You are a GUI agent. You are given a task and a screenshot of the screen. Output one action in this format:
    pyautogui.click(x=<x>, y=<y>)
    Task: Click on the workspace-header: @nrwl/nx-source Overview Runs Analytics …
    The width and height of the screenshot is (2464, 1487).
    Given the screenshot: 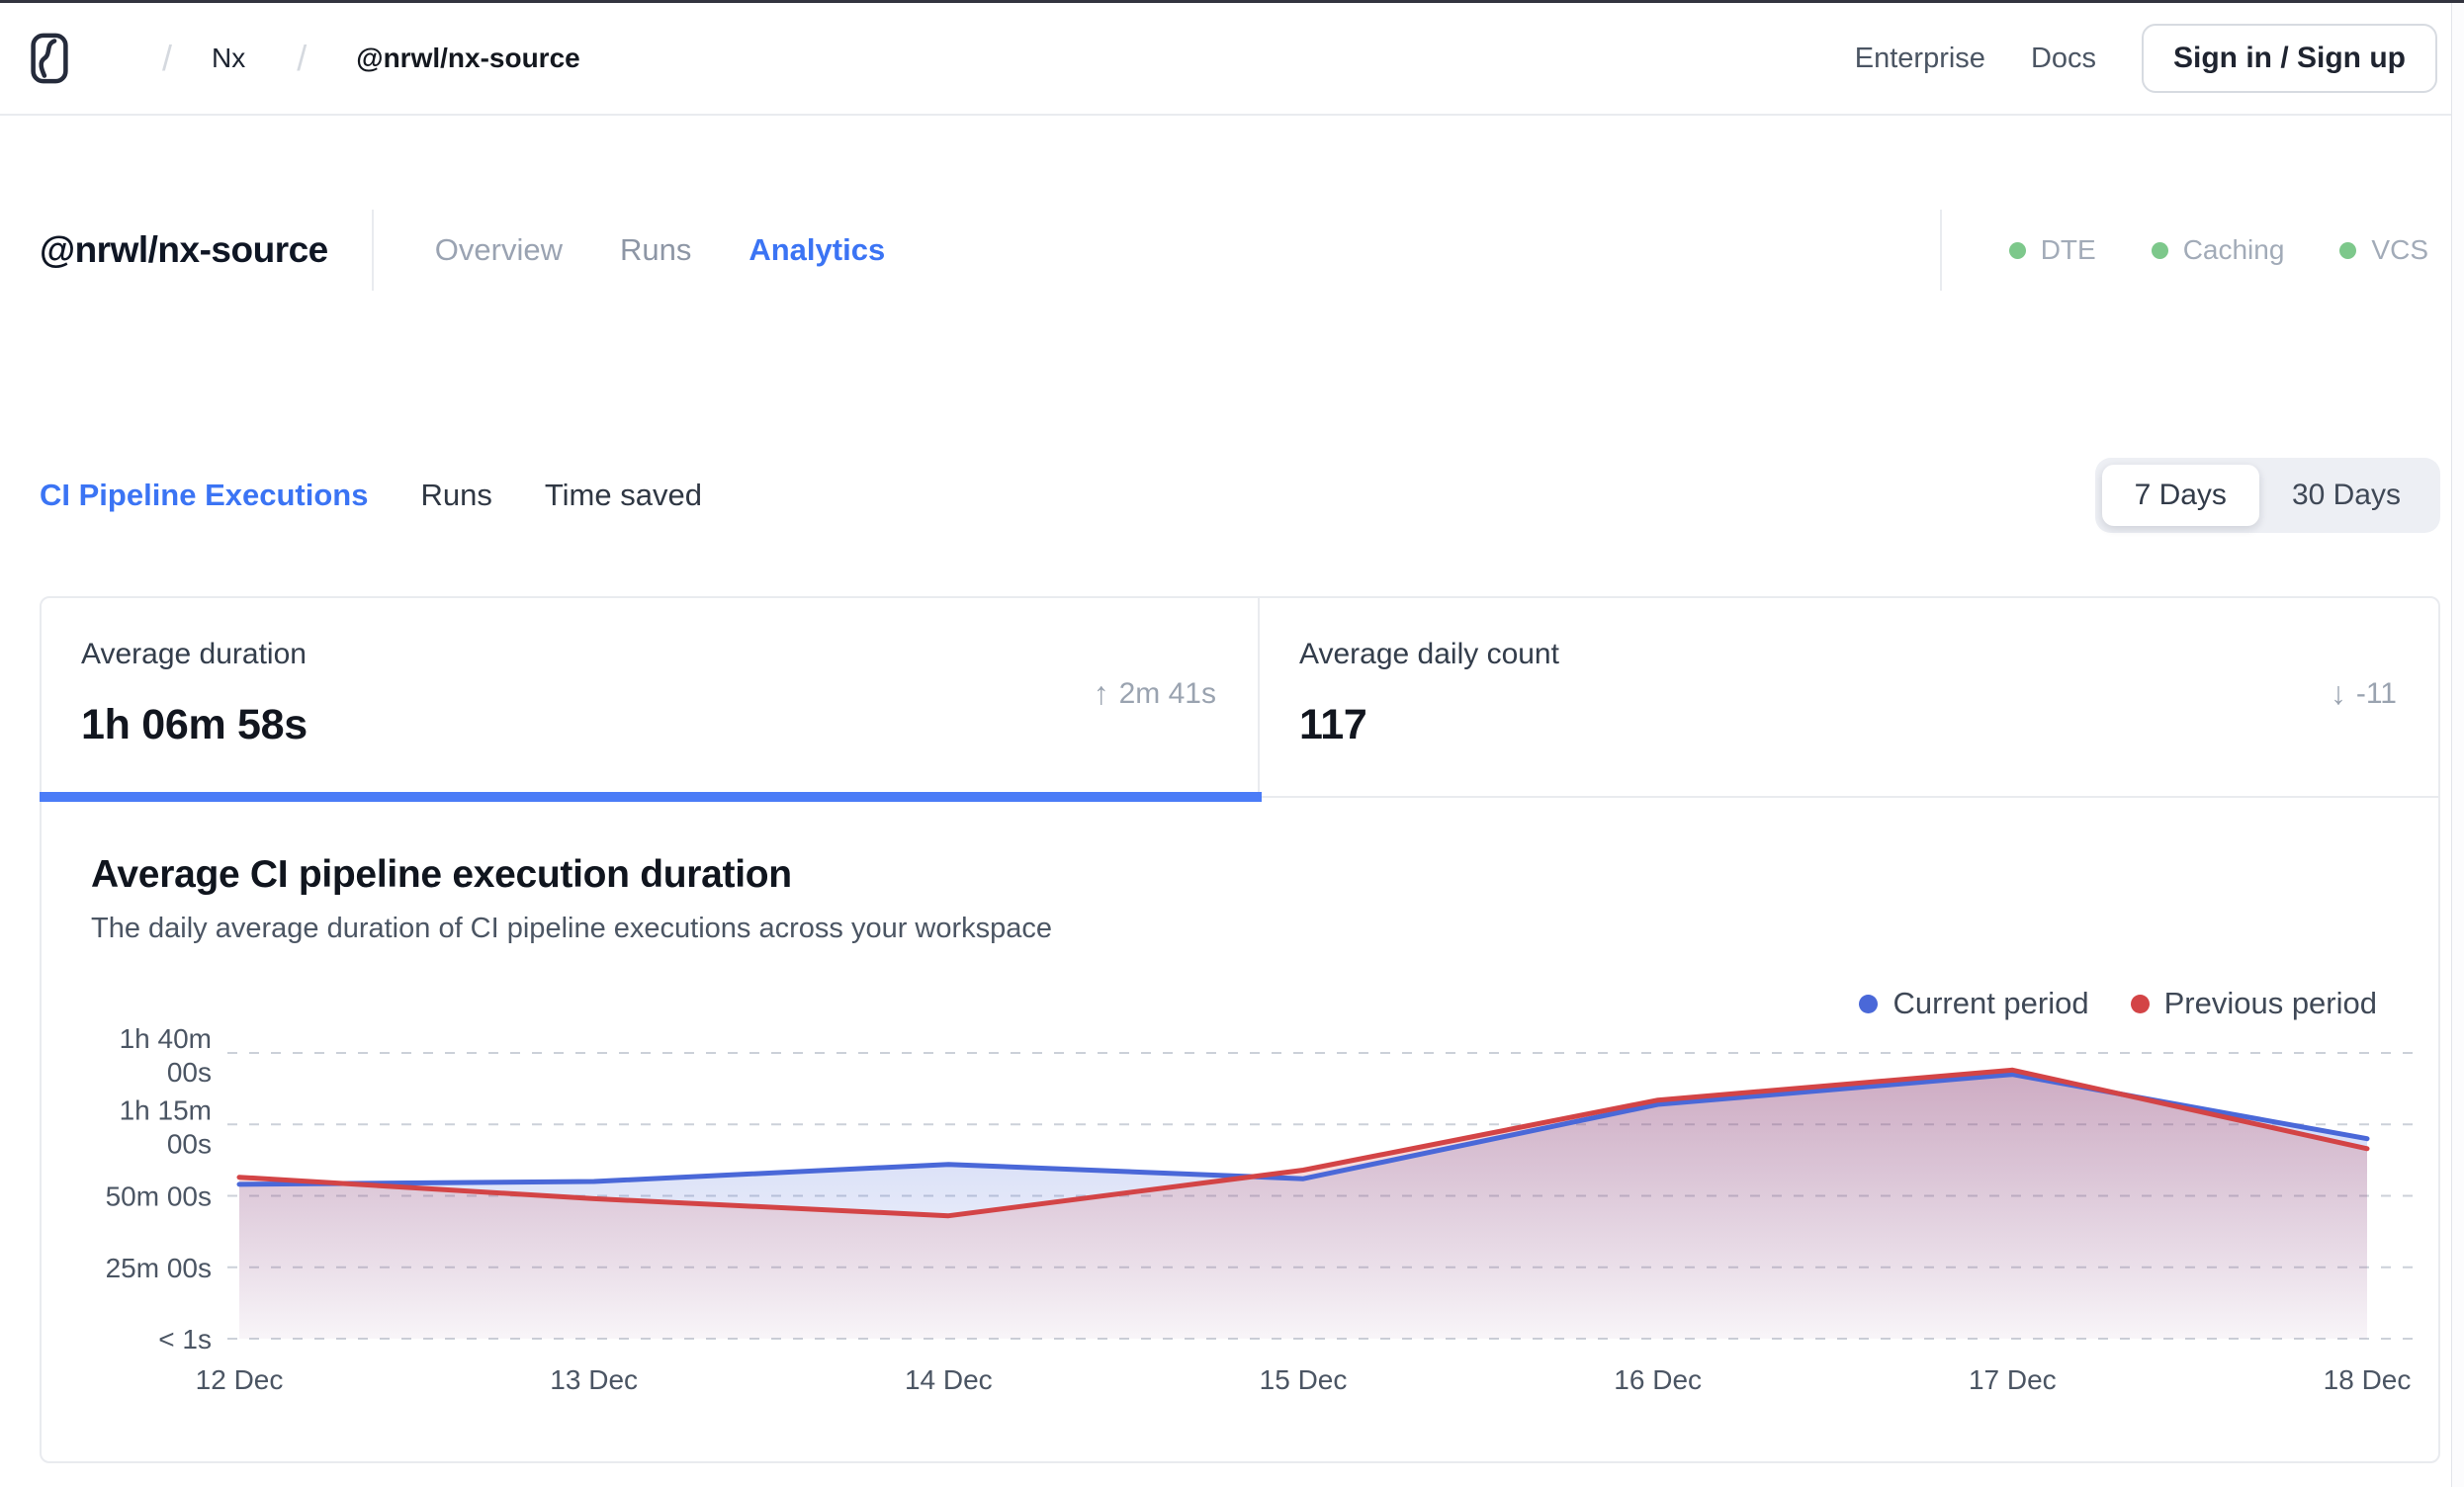 What is the action you would take?
    pyautogui.click(x=1237, y=251)
    